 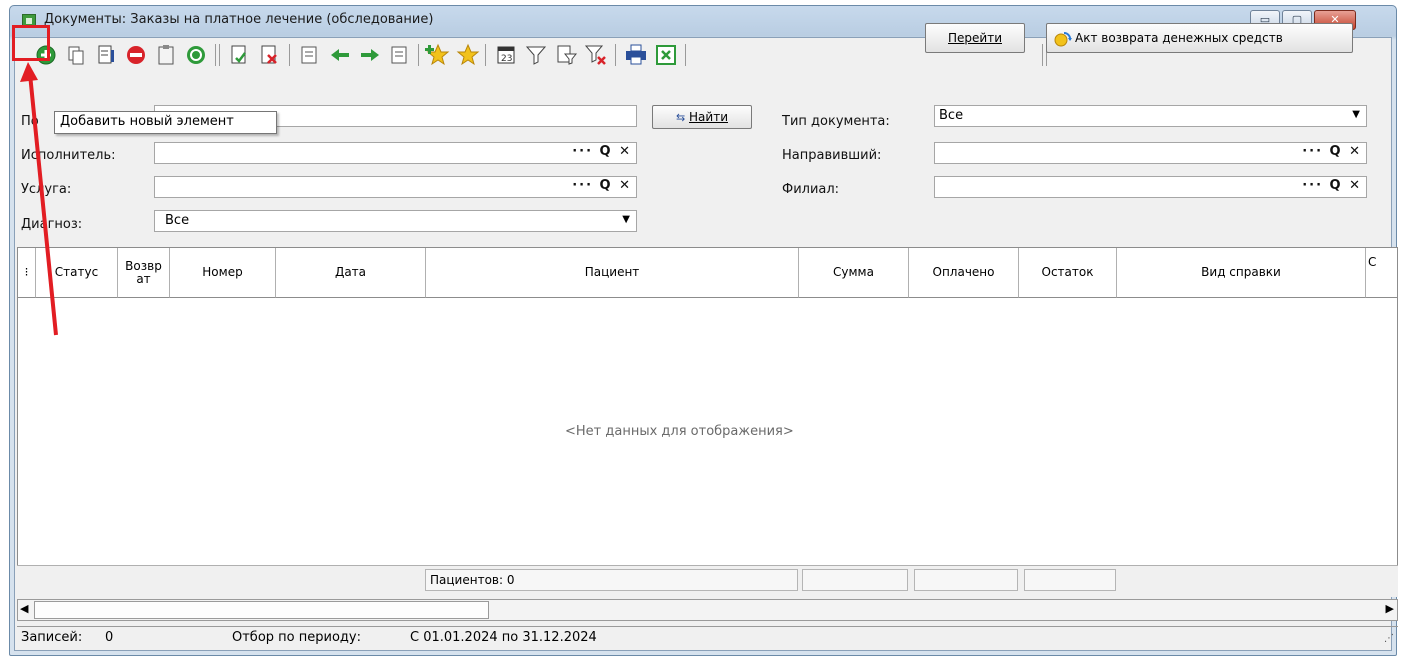 What do you see at coordinates (707, 610) in the screenshot?
I see `horizontal-scrollbar: ◀ ▶` at bounding box center [707, 610].